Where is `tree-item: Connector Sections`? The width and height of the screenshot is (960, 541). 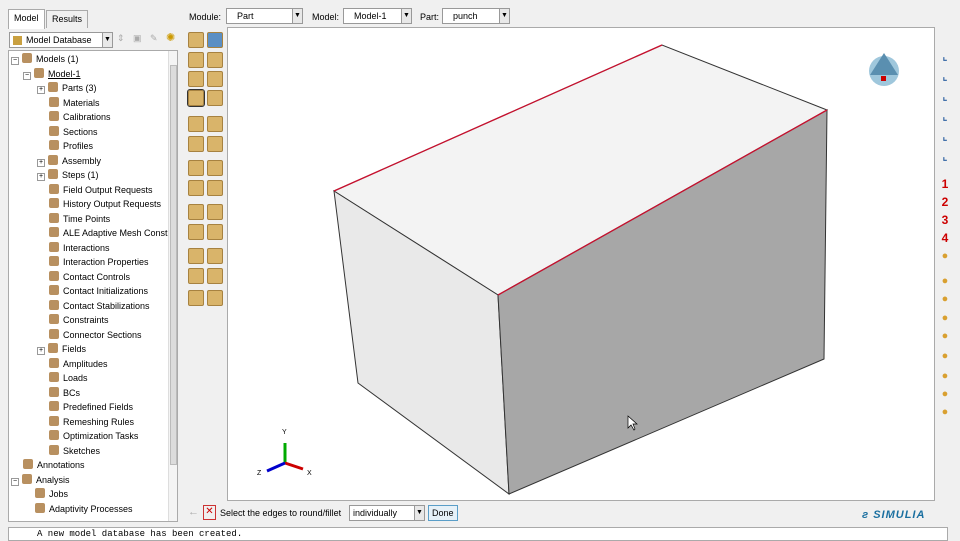
tree-item: Connector Sections is located at coordinates (95, 335).